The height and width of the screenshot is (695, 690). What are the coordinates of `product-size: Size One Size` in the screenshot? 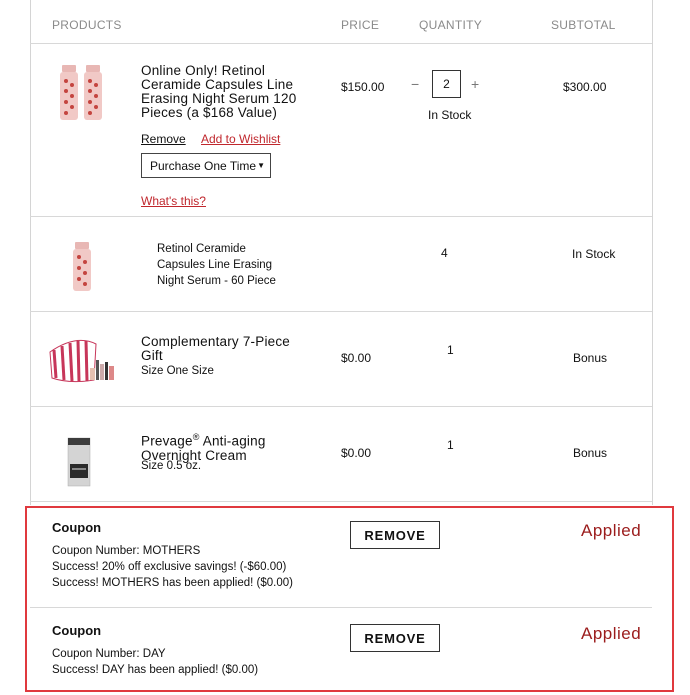 It's located at (177, 371).